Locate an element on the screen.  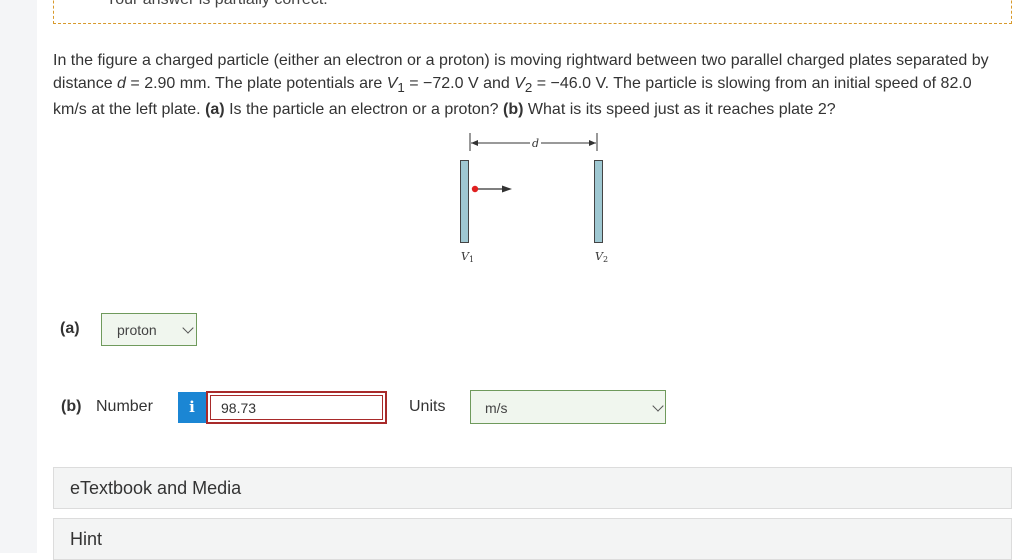
v1-subscript: 1 is located at coordinates (401, 87).